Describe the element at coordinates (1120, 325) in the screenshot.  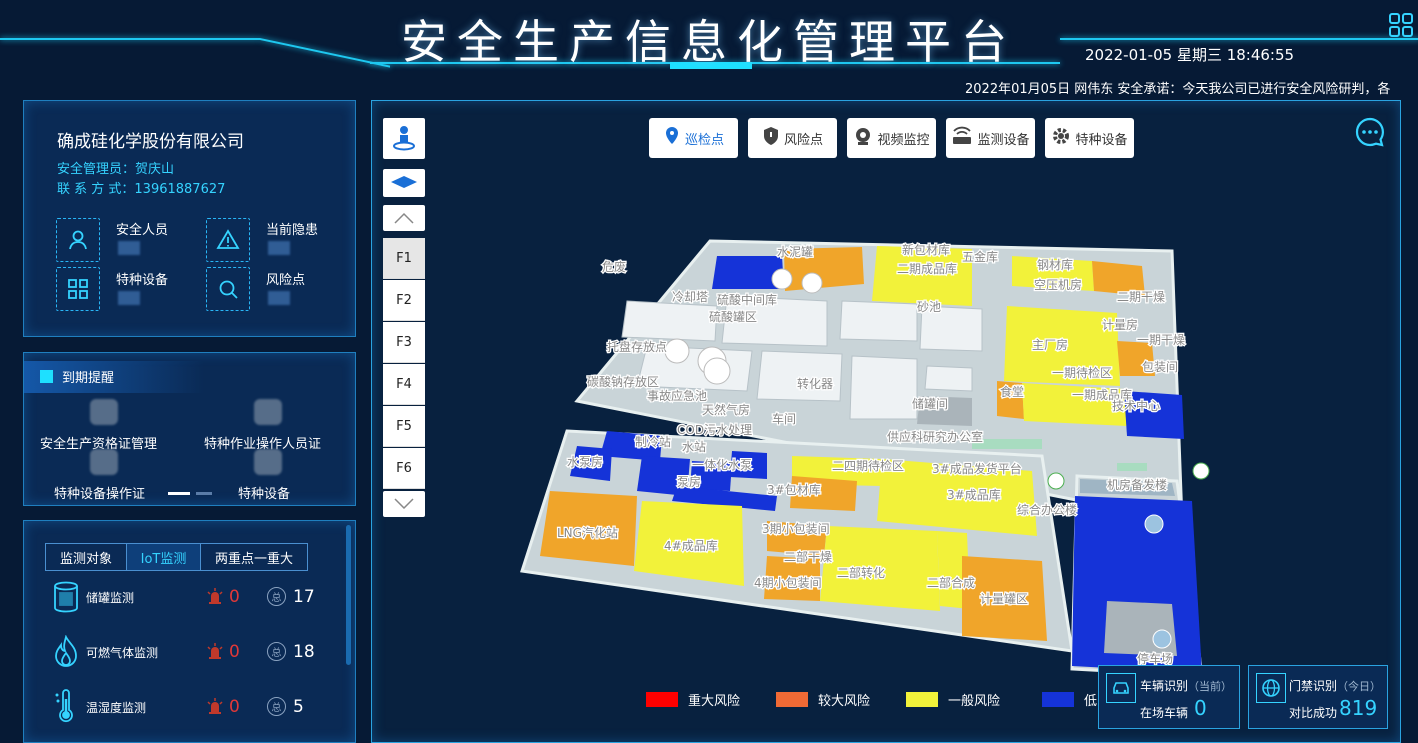
I see `building-label: 计量房` at that location.